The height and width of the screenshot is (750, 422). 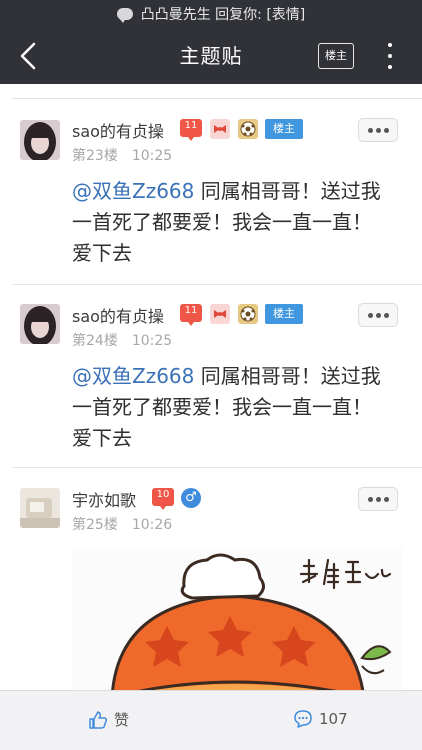 I want to click on page-title: 主题贴, so click(x=211, y=56).